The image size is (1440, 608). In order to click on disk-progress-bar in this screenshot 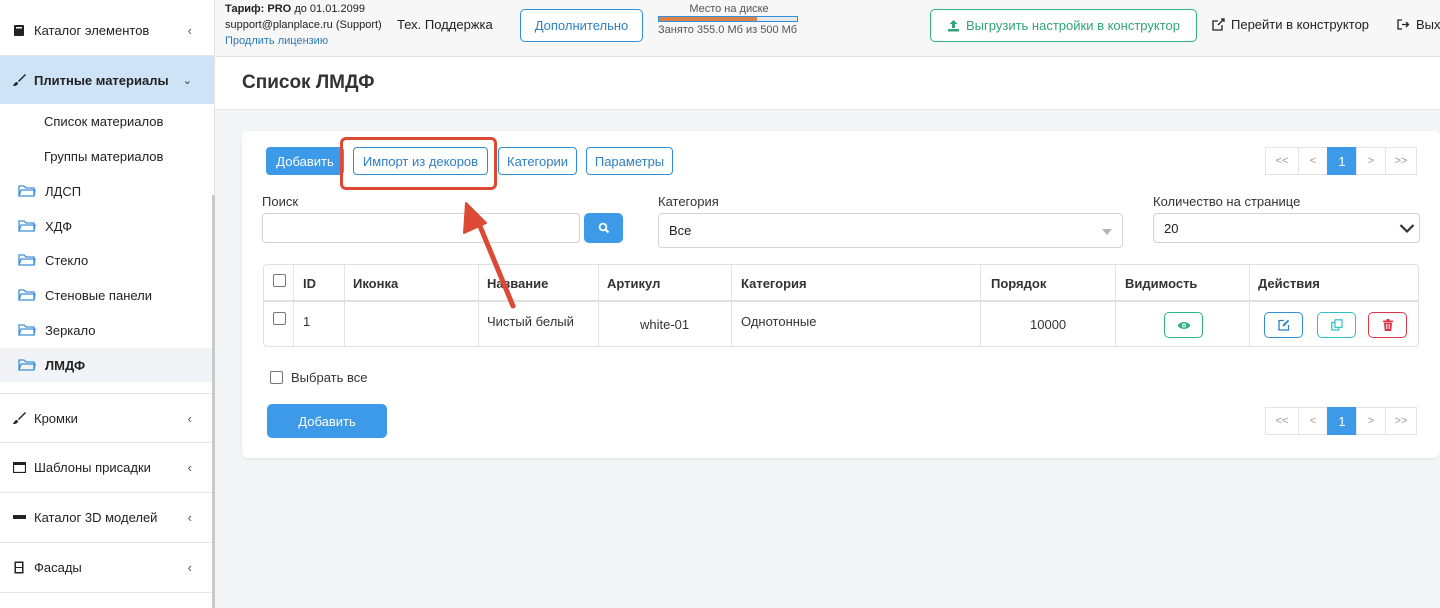, I will do `click(728, 19)`.